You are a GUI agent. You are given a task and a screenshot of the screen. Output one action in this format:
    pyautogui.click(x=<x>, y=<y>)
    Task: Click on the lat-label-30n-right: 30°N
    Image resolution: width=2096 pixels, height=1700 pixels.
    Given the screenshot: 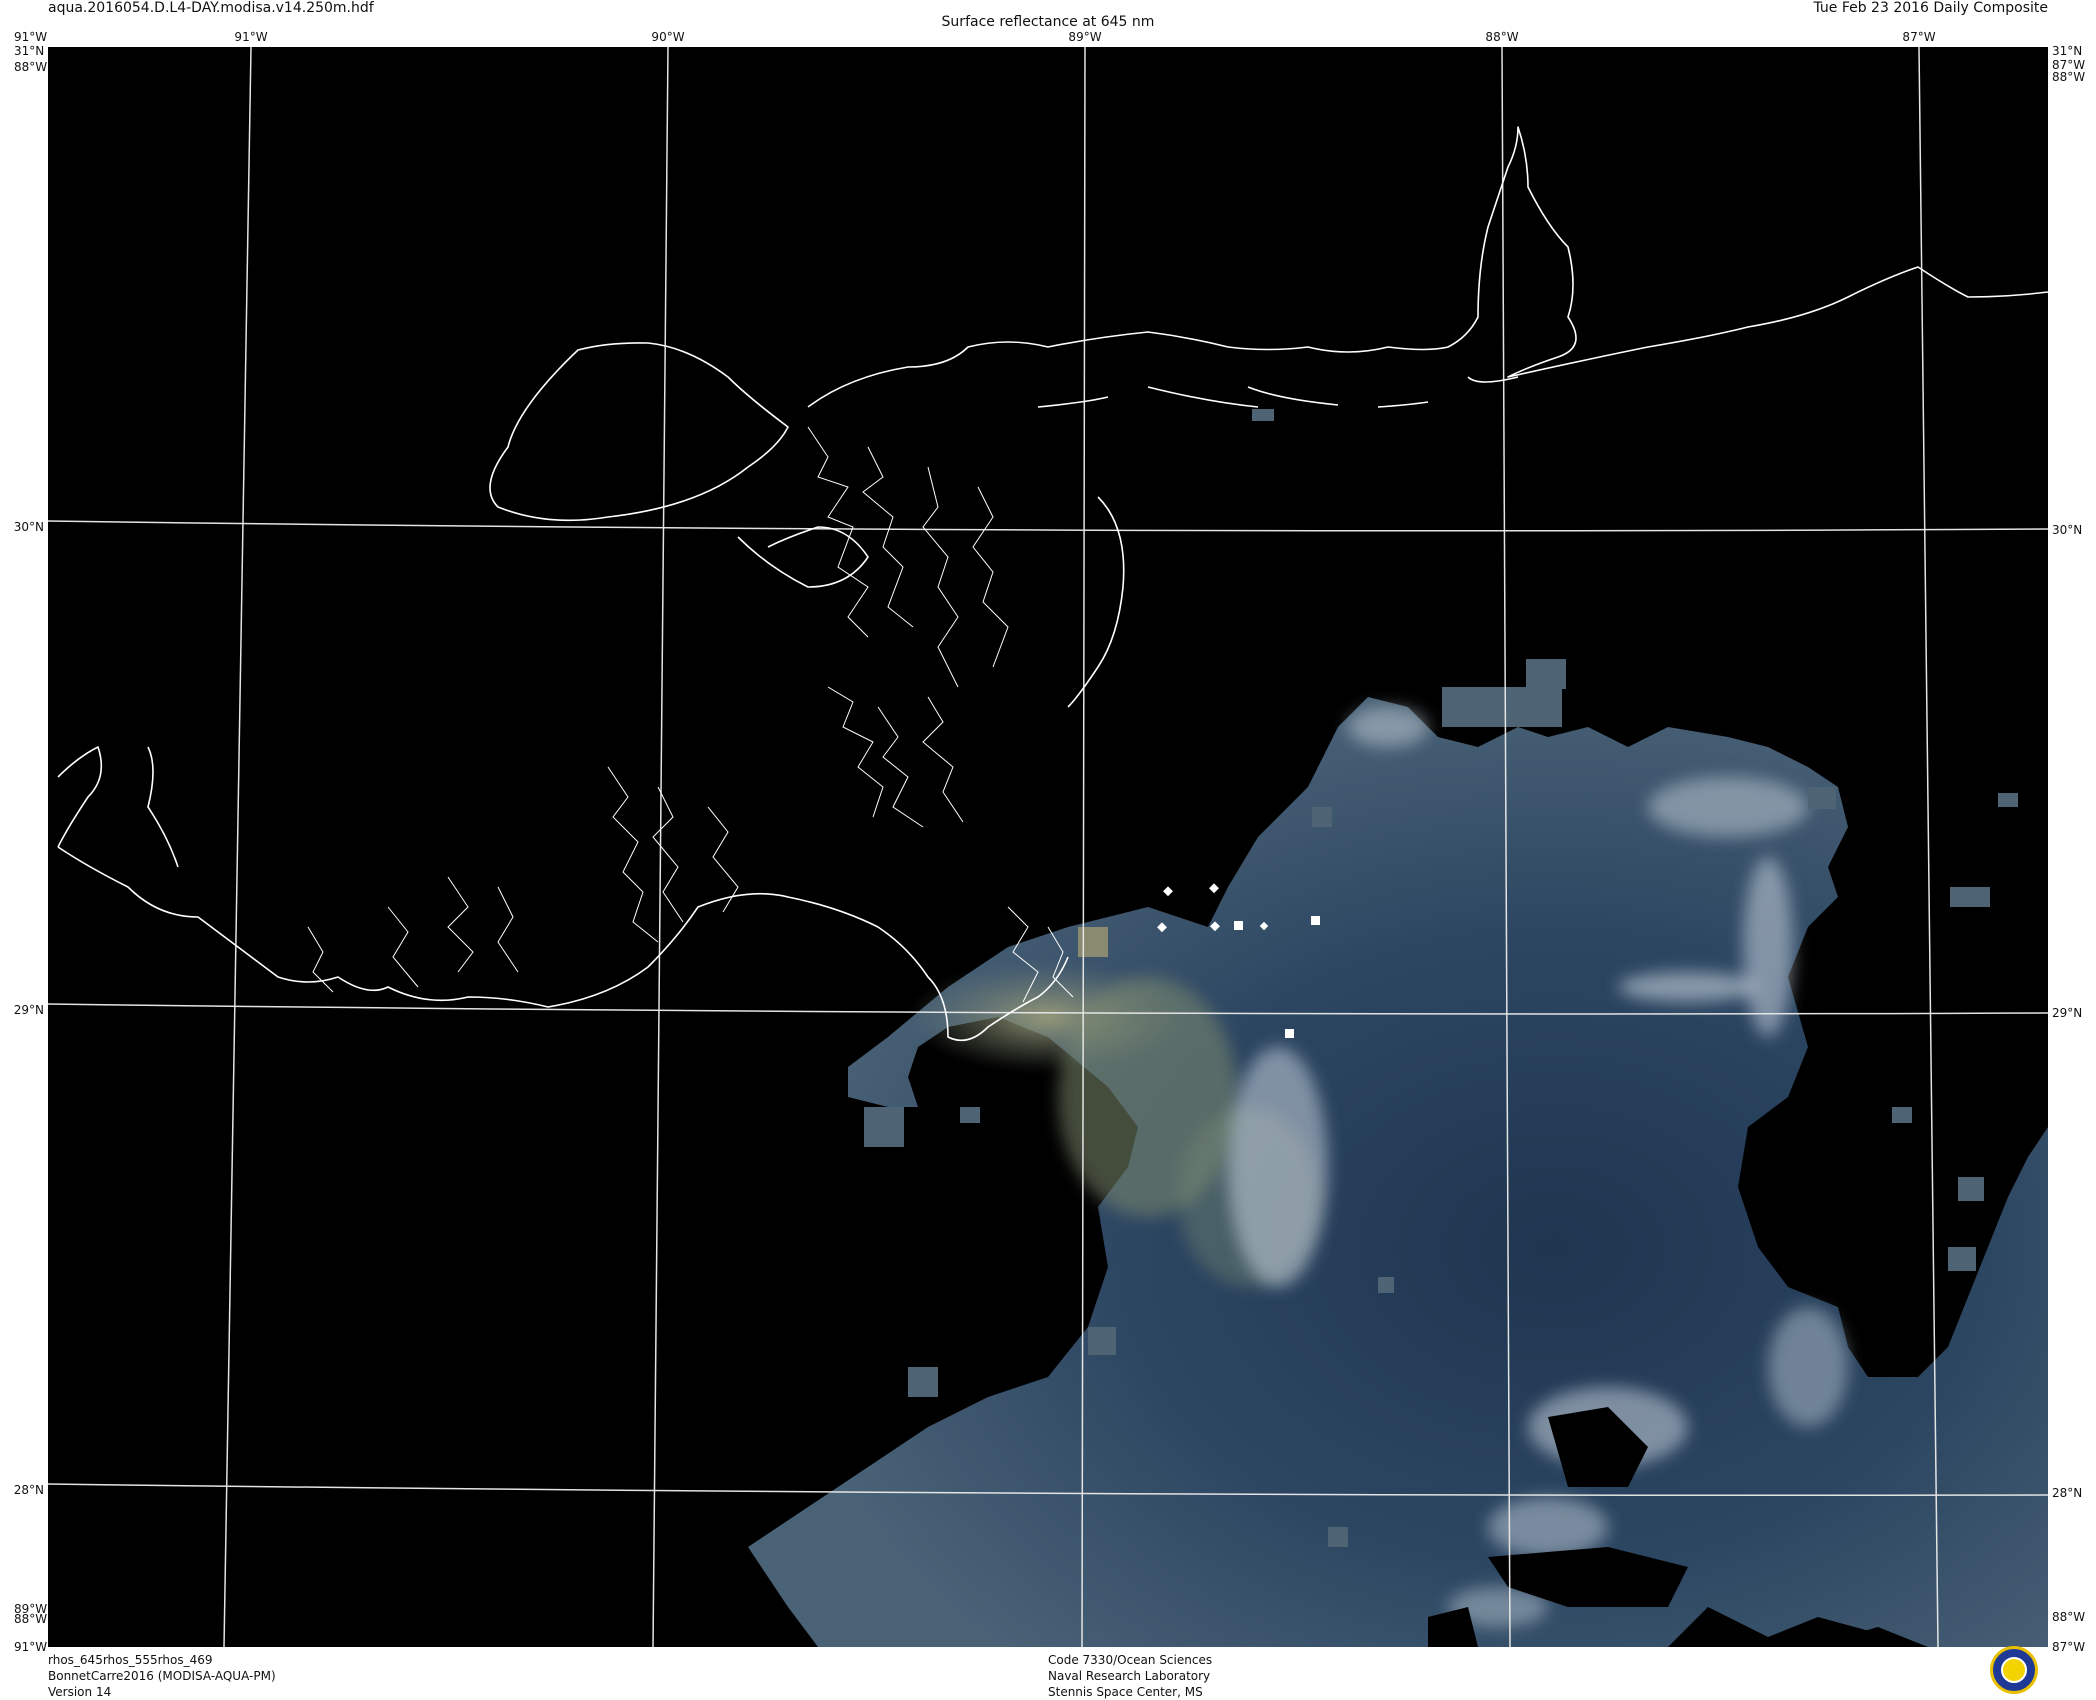 What is the action you would take?
    pyautogui.click(x=2067, y=530)
    